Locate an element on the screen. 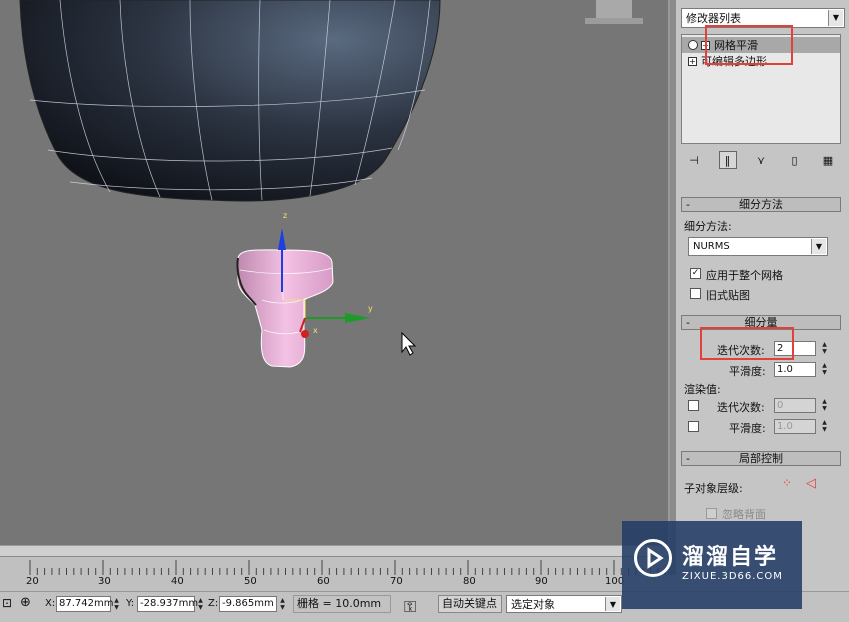  smoothness-label: 平滑度: is located at coordinates (747, 371).